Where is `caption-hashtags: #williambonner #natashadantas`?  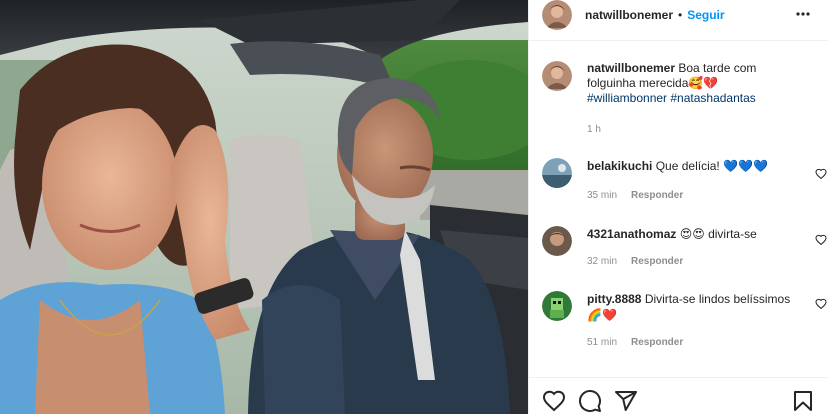
caption-hashtags: #williambonner #natashadantas is located at coordinates (671, 98).